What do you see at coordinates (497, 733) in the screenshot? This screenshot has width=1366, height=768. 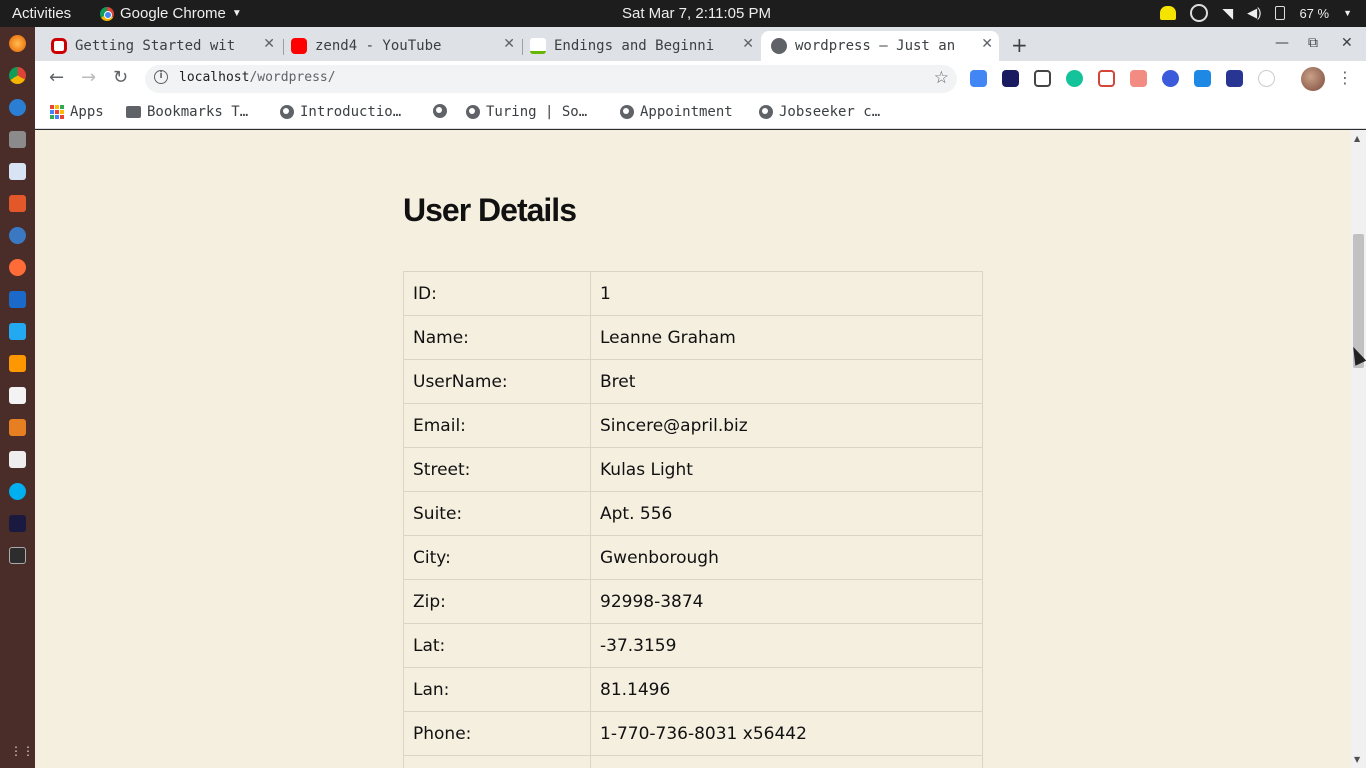 I see `field-label: Phone:` at bounding box center [497, 733].